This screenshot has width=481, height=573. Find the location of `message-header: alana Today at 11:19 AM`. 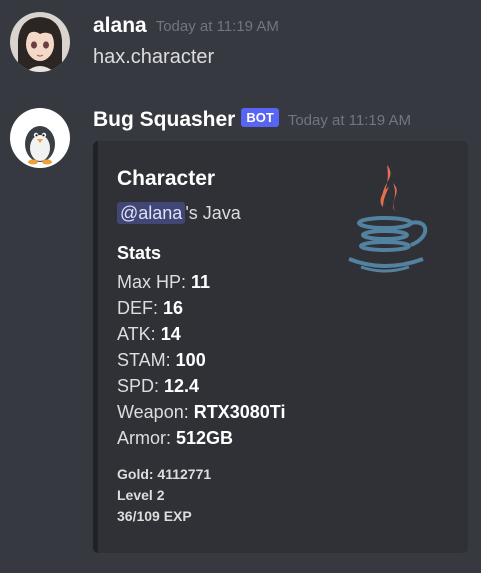

message-header: alana Today at 11:19 AM is located at coordinates (186, 26).